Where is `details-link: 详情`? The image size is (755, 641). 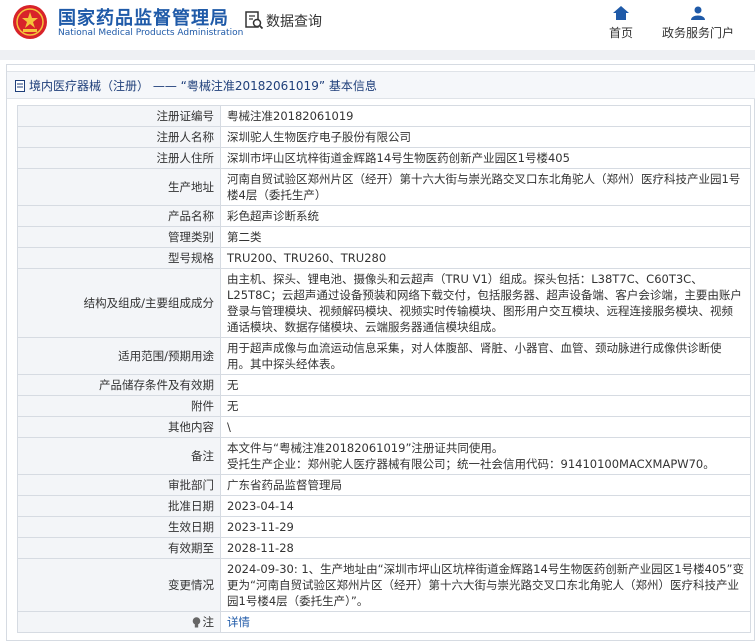
details-link: 详情 is located at coordinates (238, 622).